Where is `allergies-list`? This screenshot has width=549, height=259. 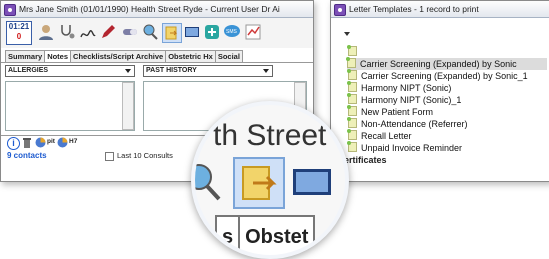 allergies-list is located at coordinates (70, 106).